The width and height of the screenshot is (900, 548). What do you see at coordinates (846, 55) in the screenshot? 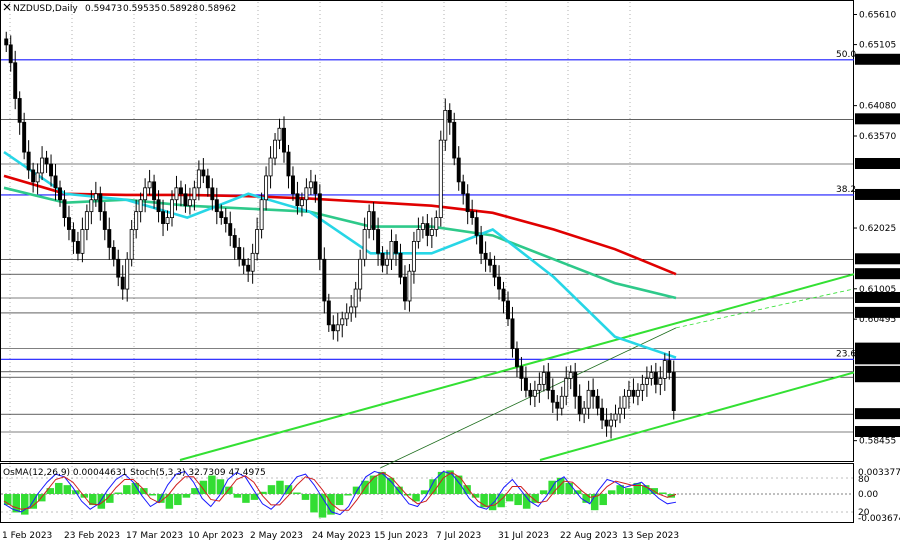
I see `fib-ratio-label: 50.0` at bounding box center [846, 55].